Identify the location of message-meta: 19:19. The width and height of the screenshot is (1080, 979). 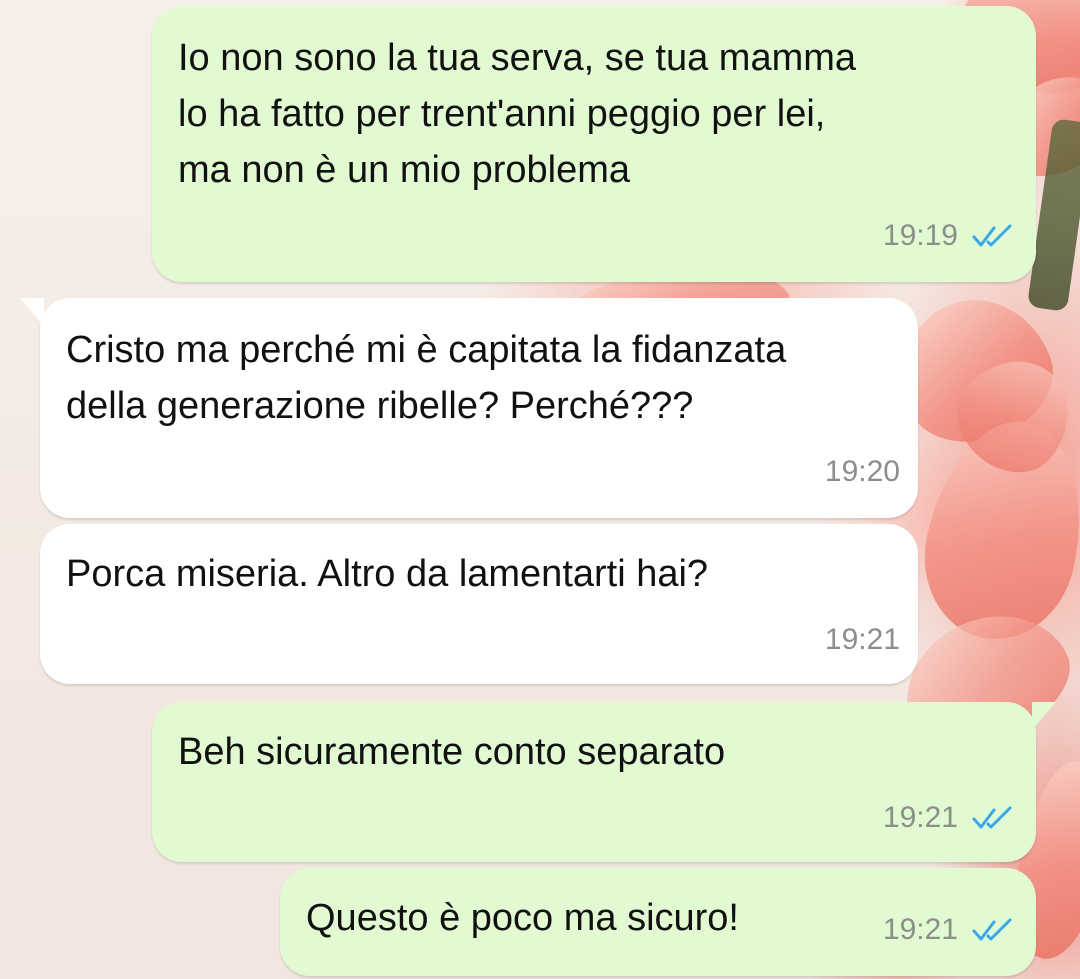
(948, 236).